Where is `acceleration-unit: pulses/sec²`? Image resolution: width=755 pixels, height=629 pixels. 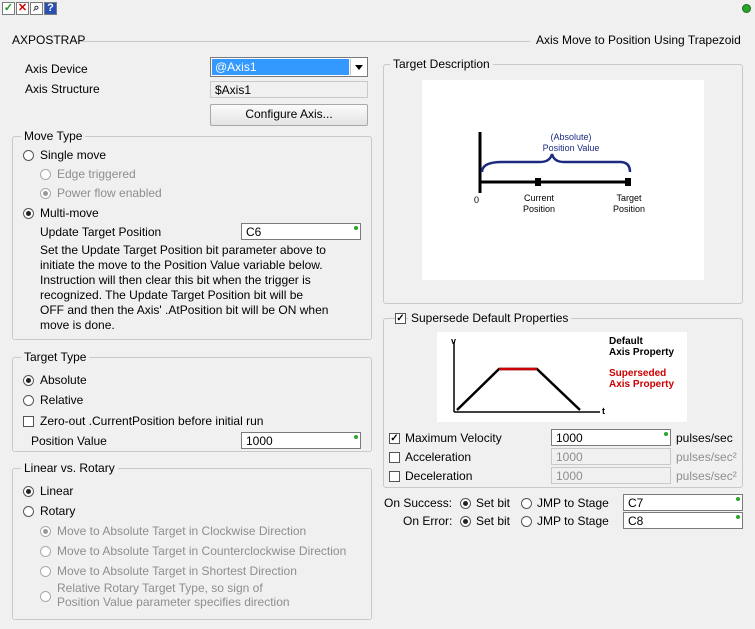 acceleration-unit: pulses/sec² is located at coordinates (706, 457).